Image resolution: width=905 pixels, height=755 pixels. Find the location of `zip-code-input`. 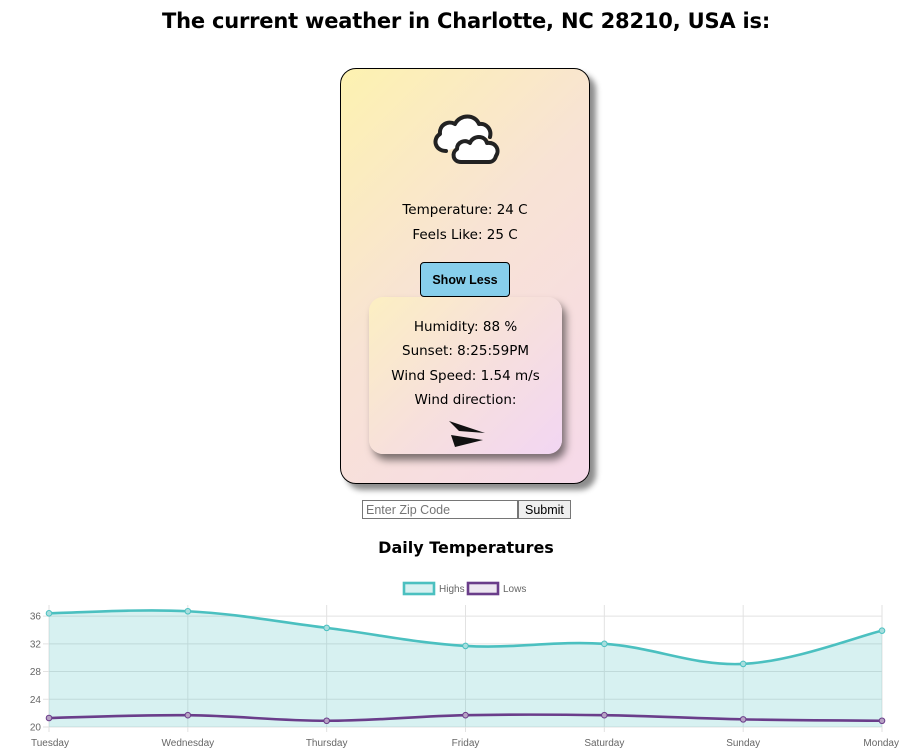

zip-code-input is located at coordinates (440, 509).